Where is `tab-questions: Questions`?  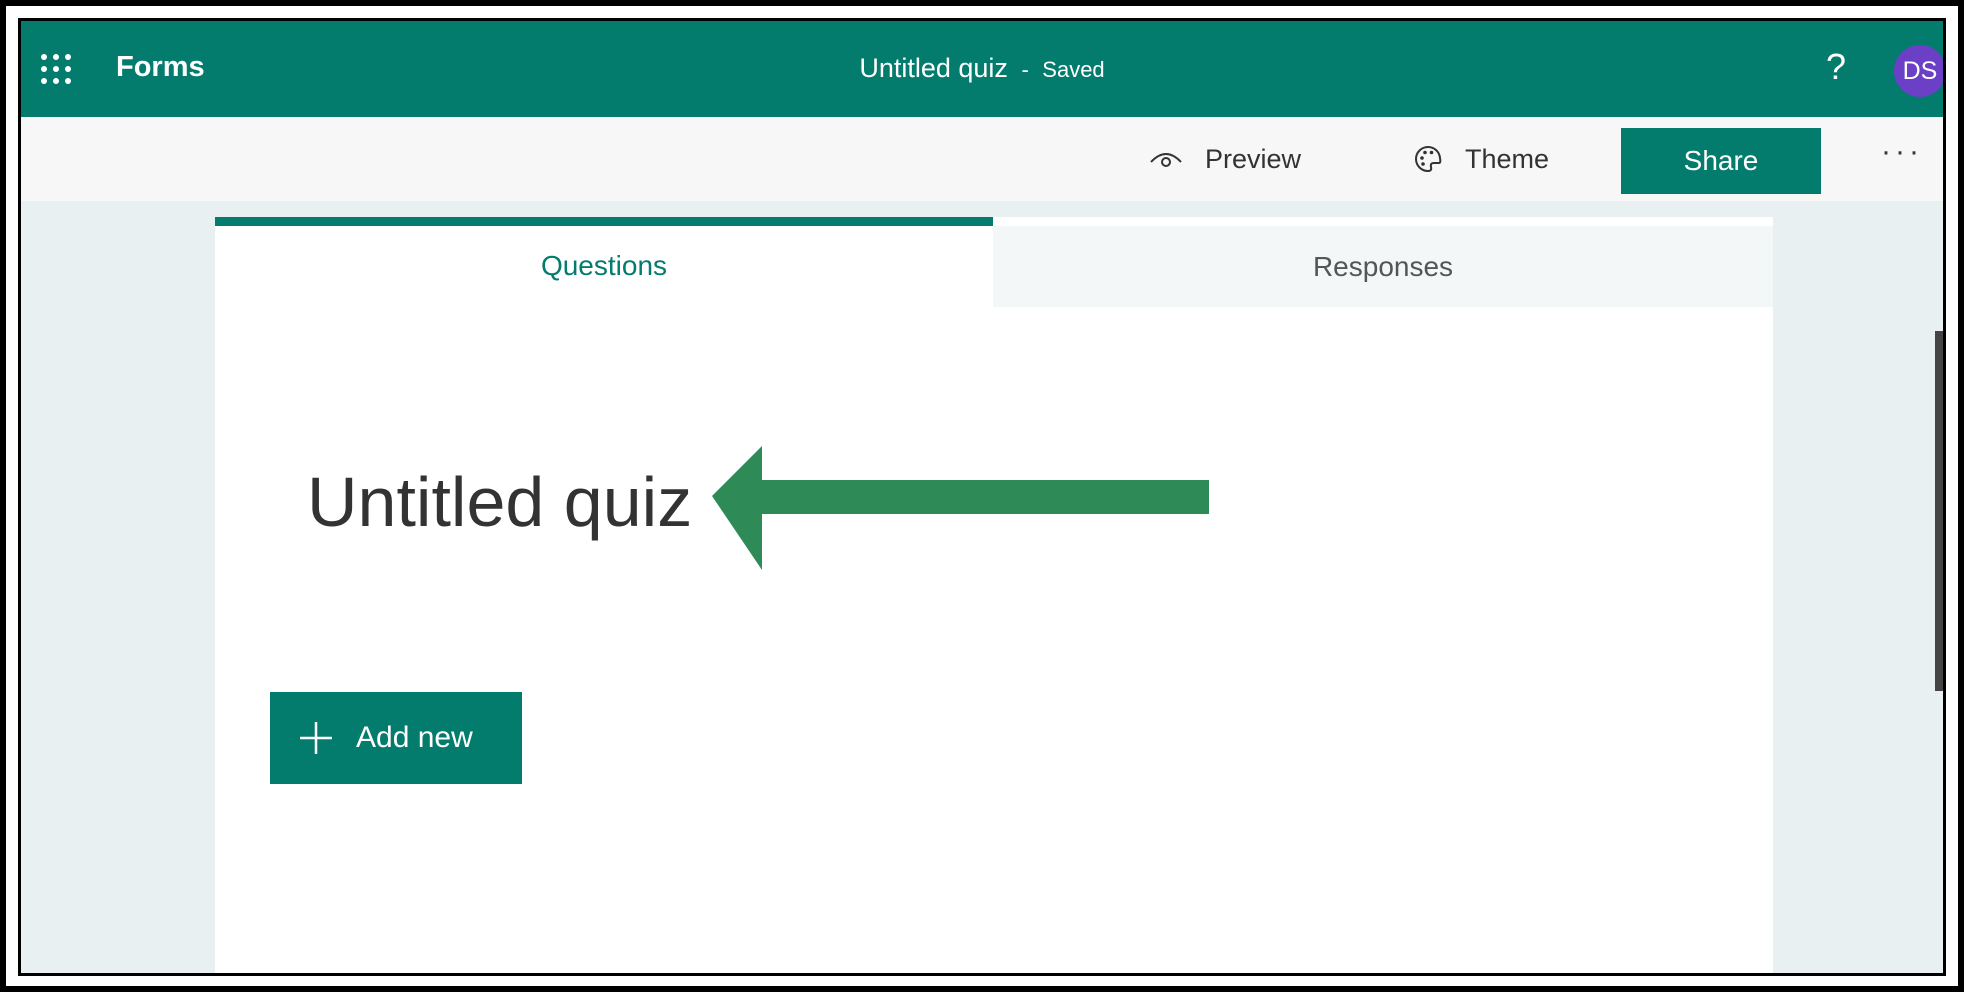 tab-questions: Questions is located at coordinates (604, 262).